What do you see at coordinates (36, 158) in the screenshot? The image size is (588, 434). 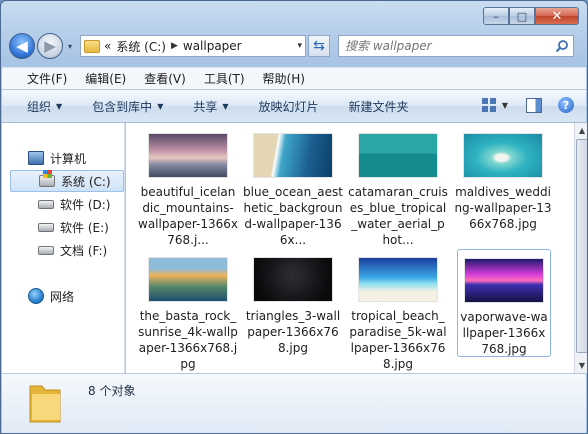 I see `computer-icon` at bounding box center [36, 158].